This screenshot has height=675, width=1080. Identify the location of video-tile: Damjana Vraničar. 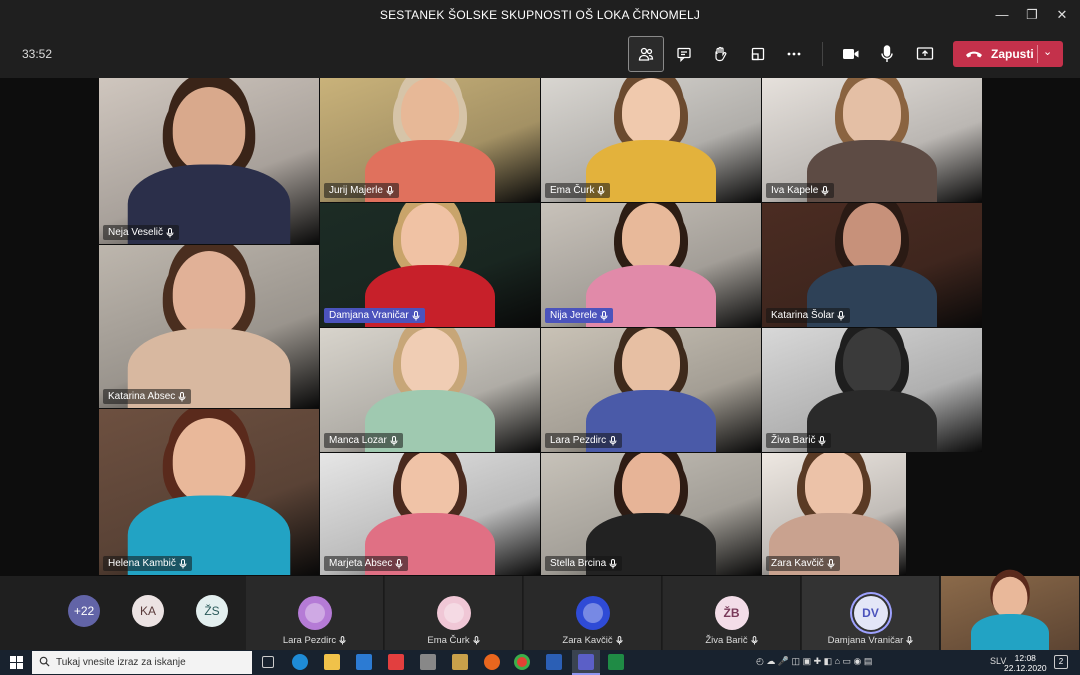
(430, 265).